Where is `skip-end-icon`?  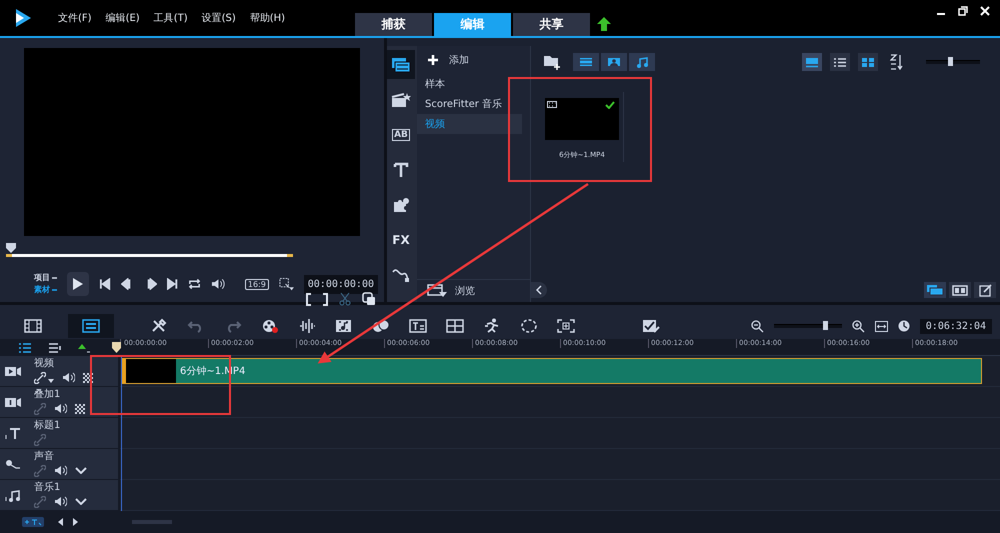
skip-end-icon is located at coordinates (172, 284).